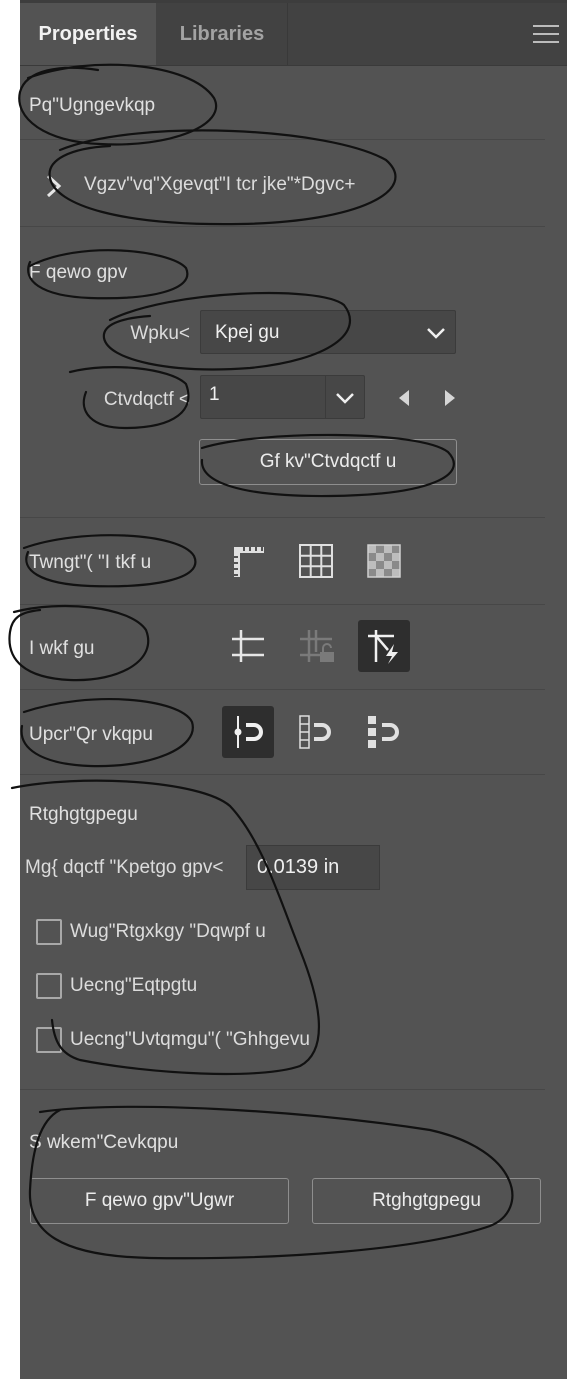 This screenshot has height=1379, width=567. Describe the element at coordinates (83, 814) in the screenshot. I see `preferences-title: Rtghgtgpegu` at that location.